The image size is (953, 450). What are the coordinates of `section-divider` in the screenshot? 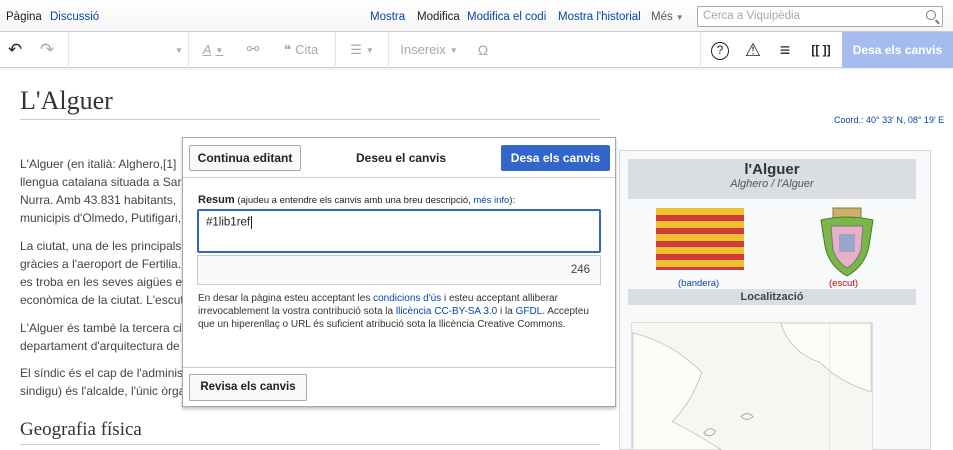 It's located at (310, 444).